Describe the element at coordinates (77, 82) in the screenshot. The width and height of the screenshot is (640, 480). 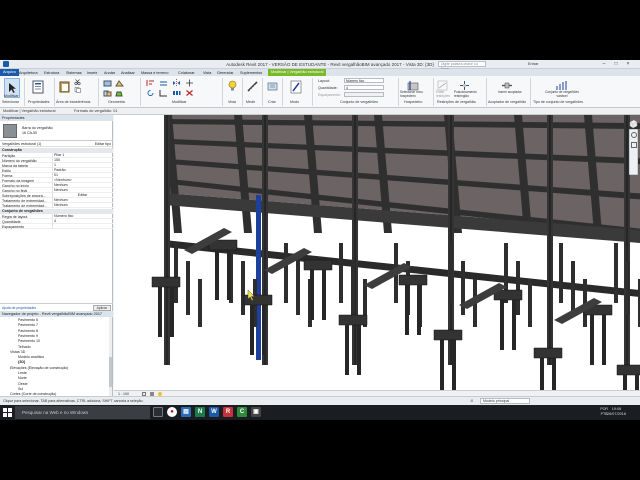
I see `cut-button` at that location.